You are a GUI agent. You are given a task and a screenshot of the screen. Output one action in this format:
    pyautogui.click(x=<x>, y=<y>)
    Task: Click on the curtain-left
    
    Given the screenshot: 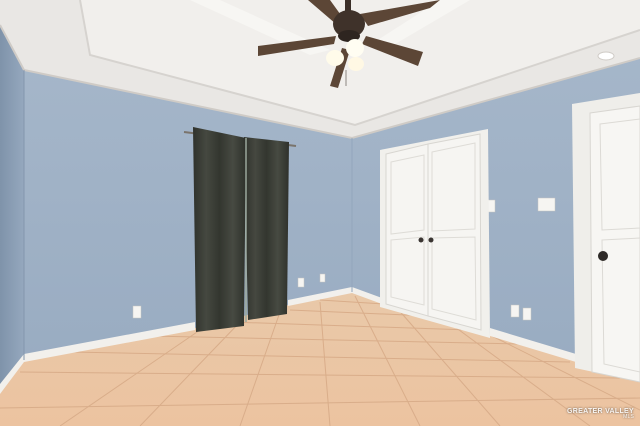 What is the action you would take?
    pyautogui.click(x=219, y=229)
    